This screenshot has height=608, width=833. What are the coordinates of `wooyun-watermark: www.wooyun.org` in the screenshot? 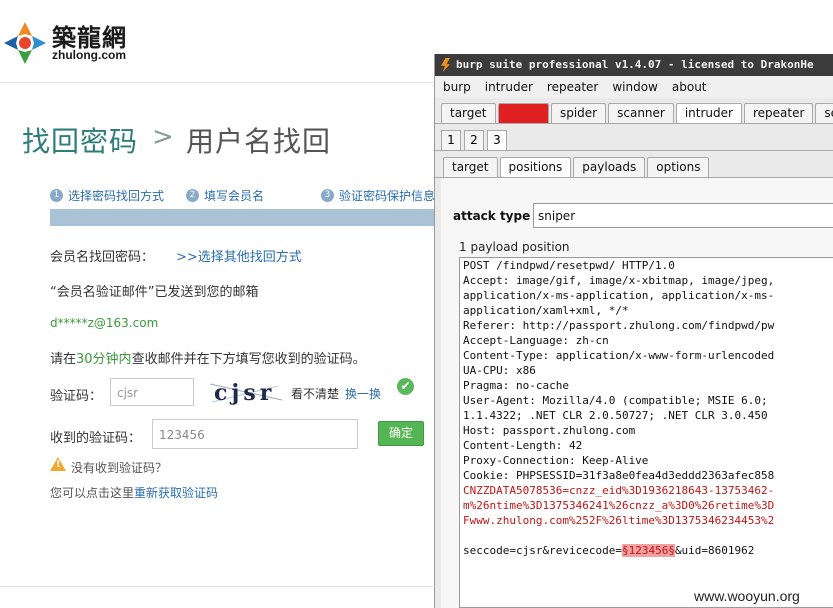 It's located at (747, 596).